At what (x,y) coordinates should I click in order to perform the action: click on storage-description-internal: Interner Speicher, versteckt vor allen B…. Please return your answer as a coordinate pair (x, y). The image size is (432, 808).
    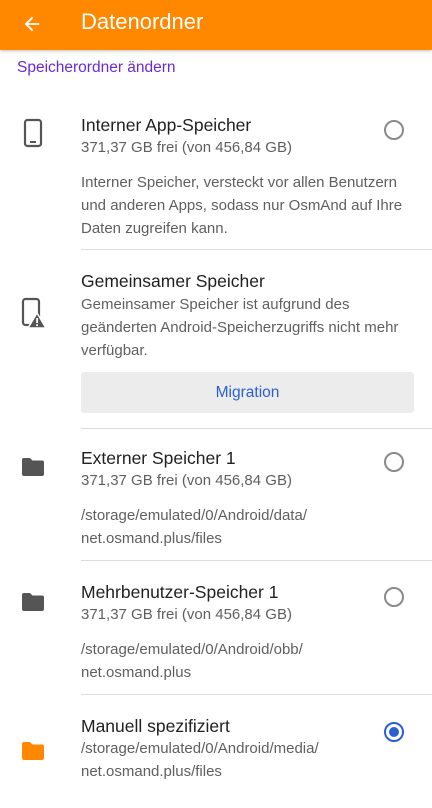
    Looking at the image, I should click on (242, 205).